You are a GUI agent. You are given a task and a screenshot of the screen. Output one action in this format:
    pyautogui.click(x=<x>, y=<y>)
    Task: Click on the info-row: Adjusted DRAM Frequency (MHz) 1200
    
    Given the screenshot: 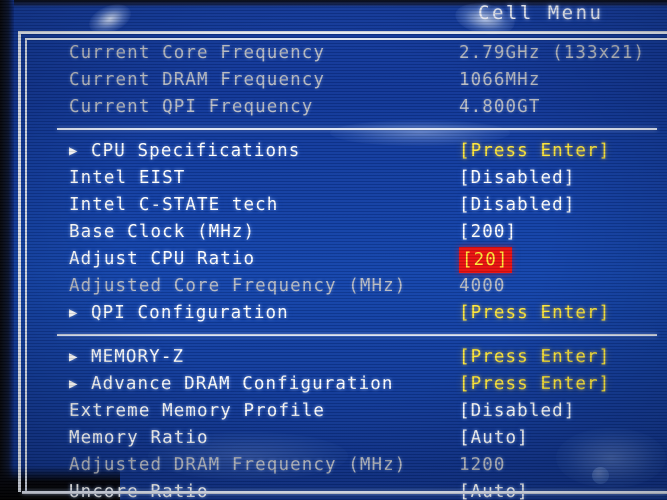 What is the action you would take?
    pyautogui.click(x=347, y=465)
    